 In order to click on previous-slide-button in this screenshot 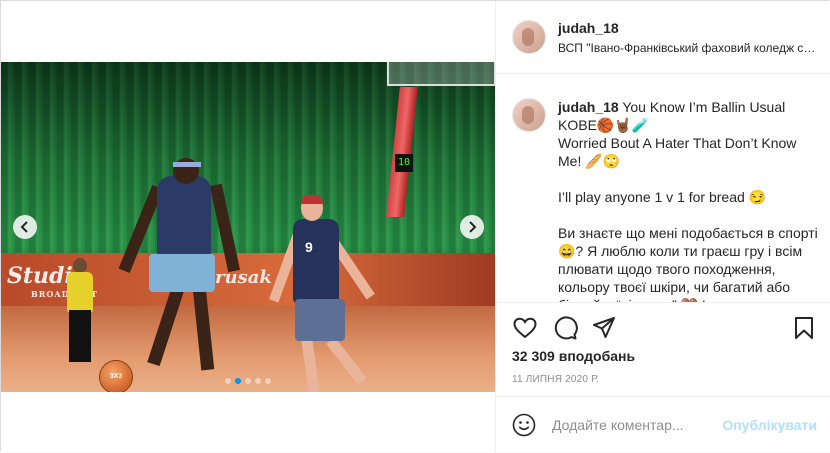, I will do `click(25, 227)`.